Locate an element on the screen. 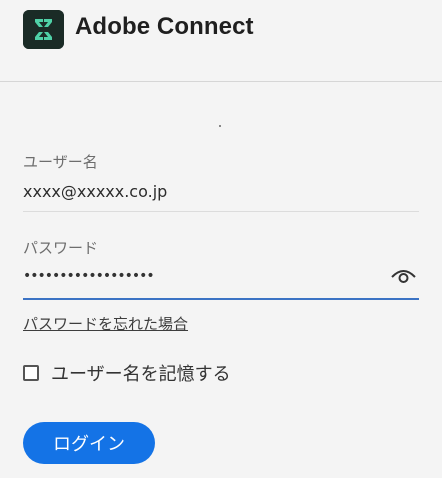  remember-username-label: ユーザー名を記憶する is located at coordinates (141, 374).